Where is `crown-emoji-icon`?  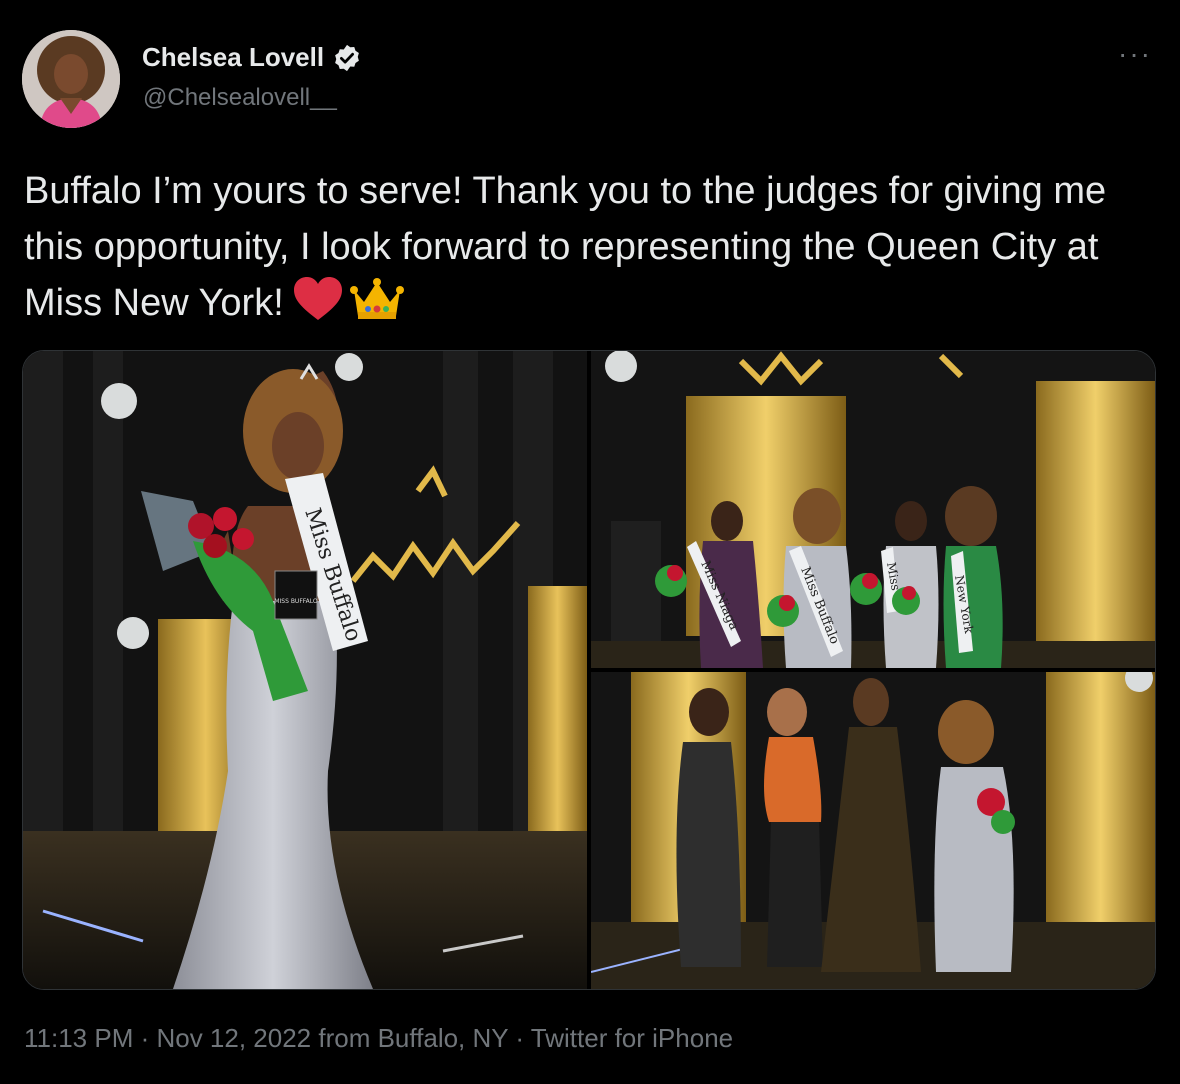
crown-emoji-icon is located at coordinates (376, 298).